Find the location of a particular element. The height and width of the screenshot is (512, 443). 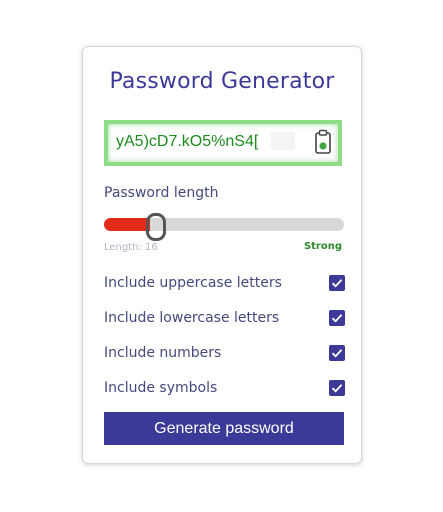

app-title: Password Generator is located at coordinates (222, 81).